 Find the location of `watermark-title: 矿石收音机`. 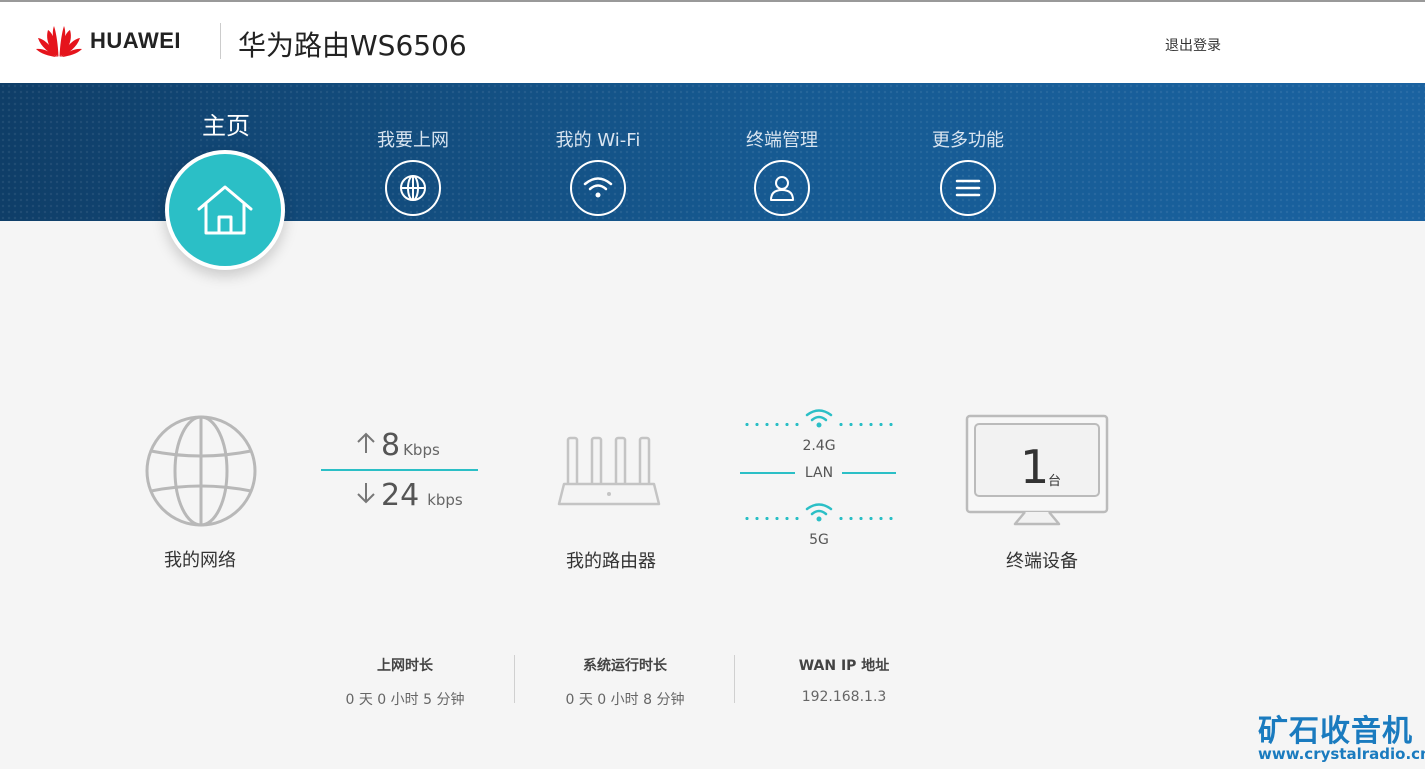

watermark-title: 矿石收音机 is located at coordinates (1335, 731).